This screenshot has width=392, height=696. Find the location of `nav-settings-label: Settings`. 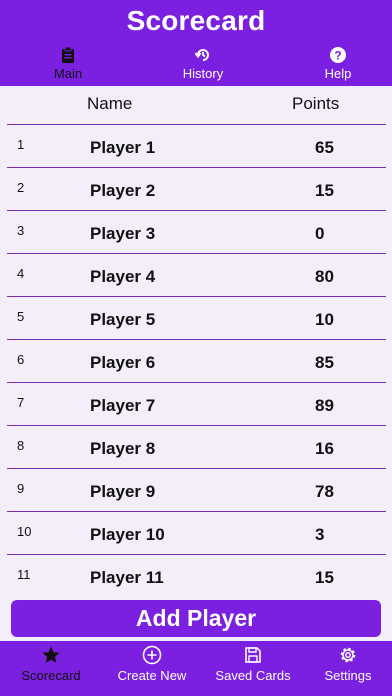

nav-settings-label: Settings is located at coordinates (348, 675).